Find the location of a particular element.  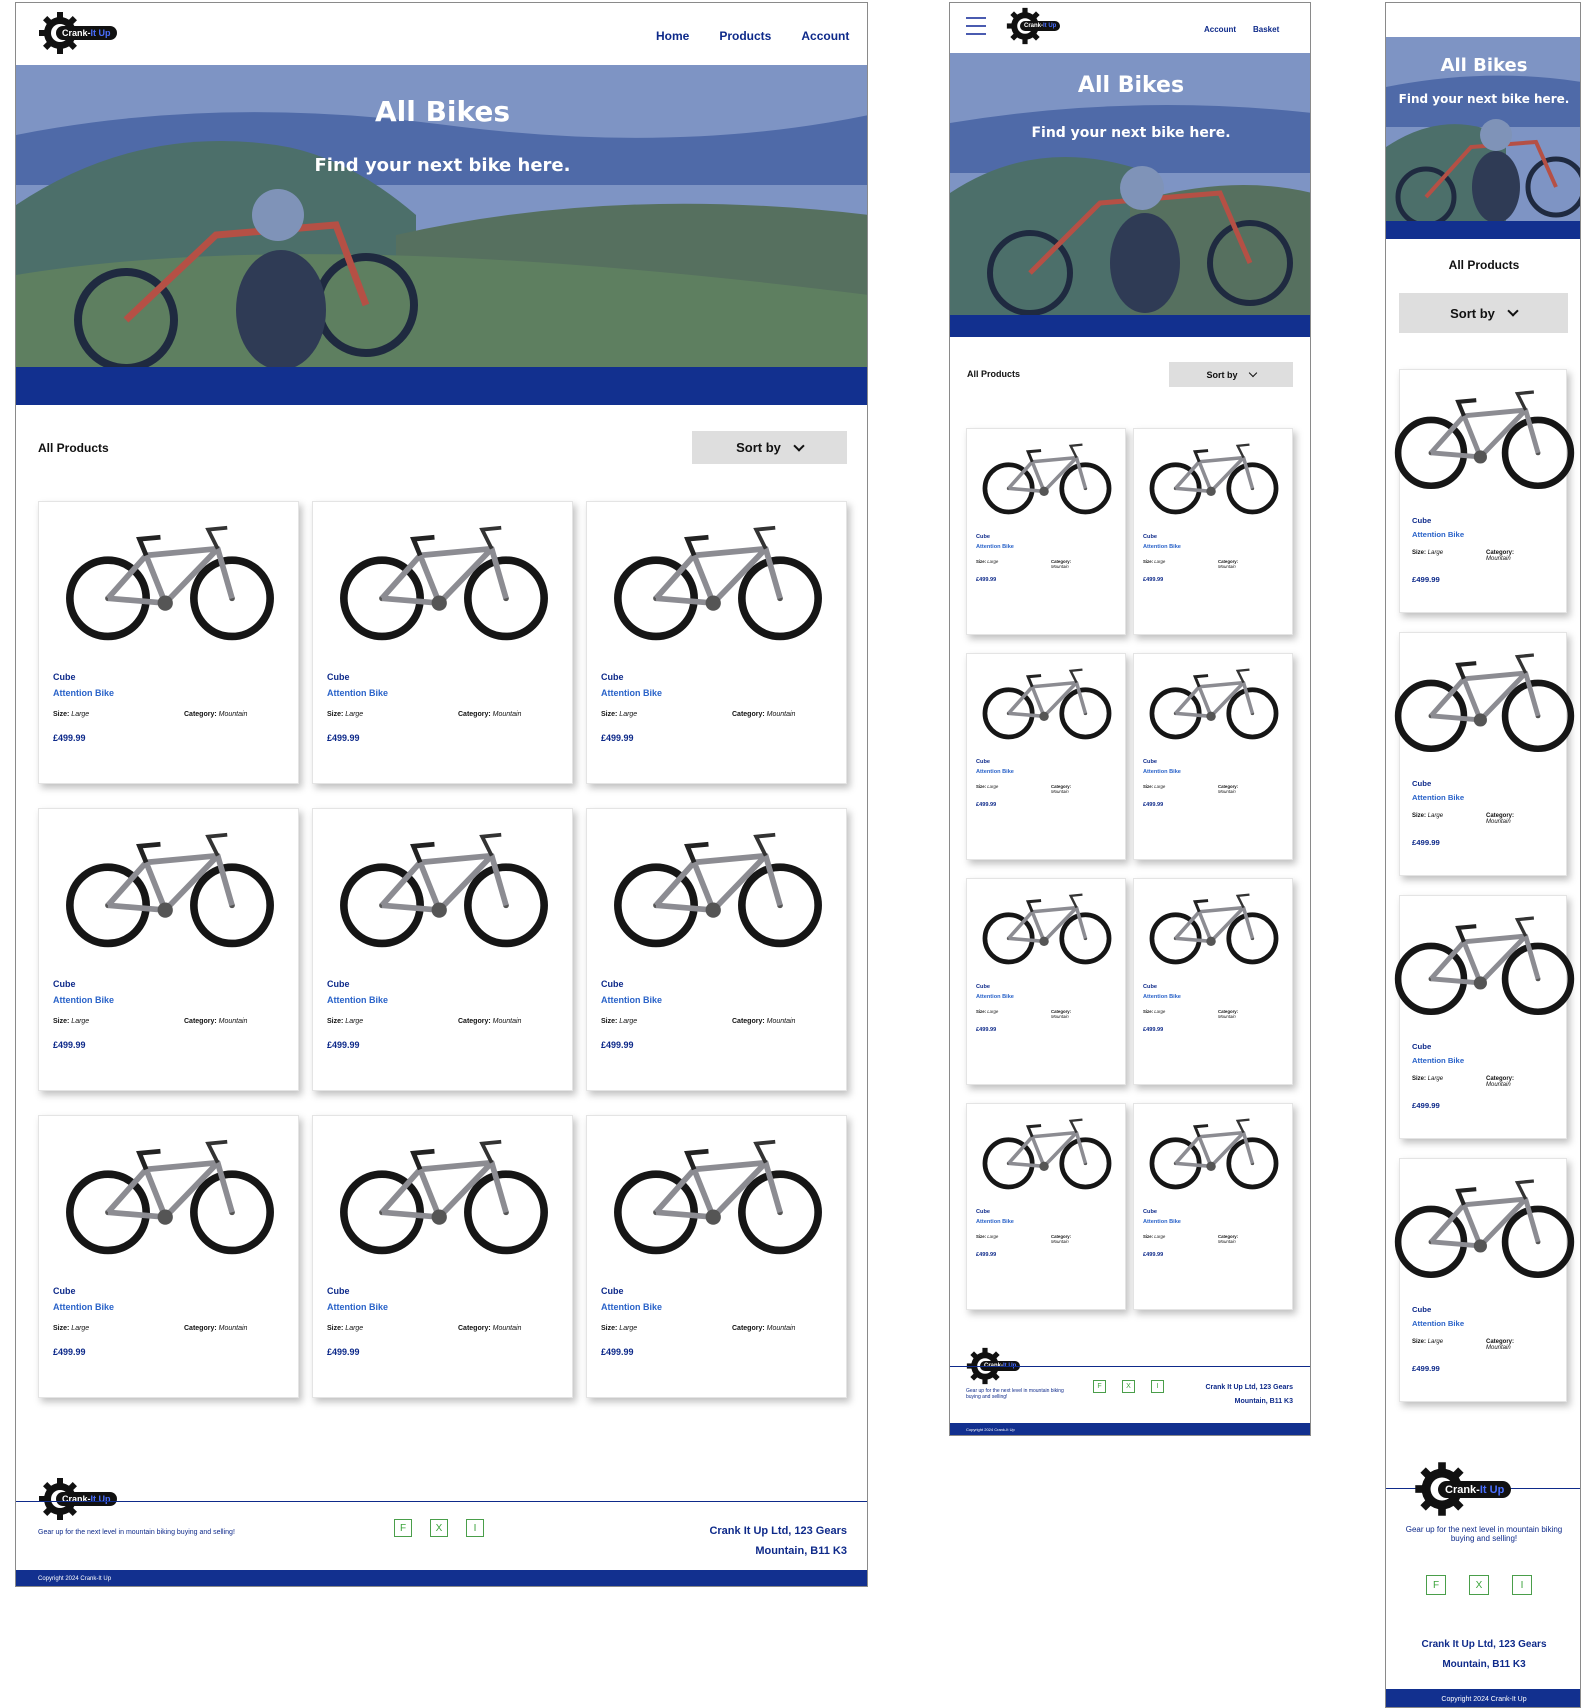

hero-subtitle: Find your next bike here. is located at coordinates (1131, 133).